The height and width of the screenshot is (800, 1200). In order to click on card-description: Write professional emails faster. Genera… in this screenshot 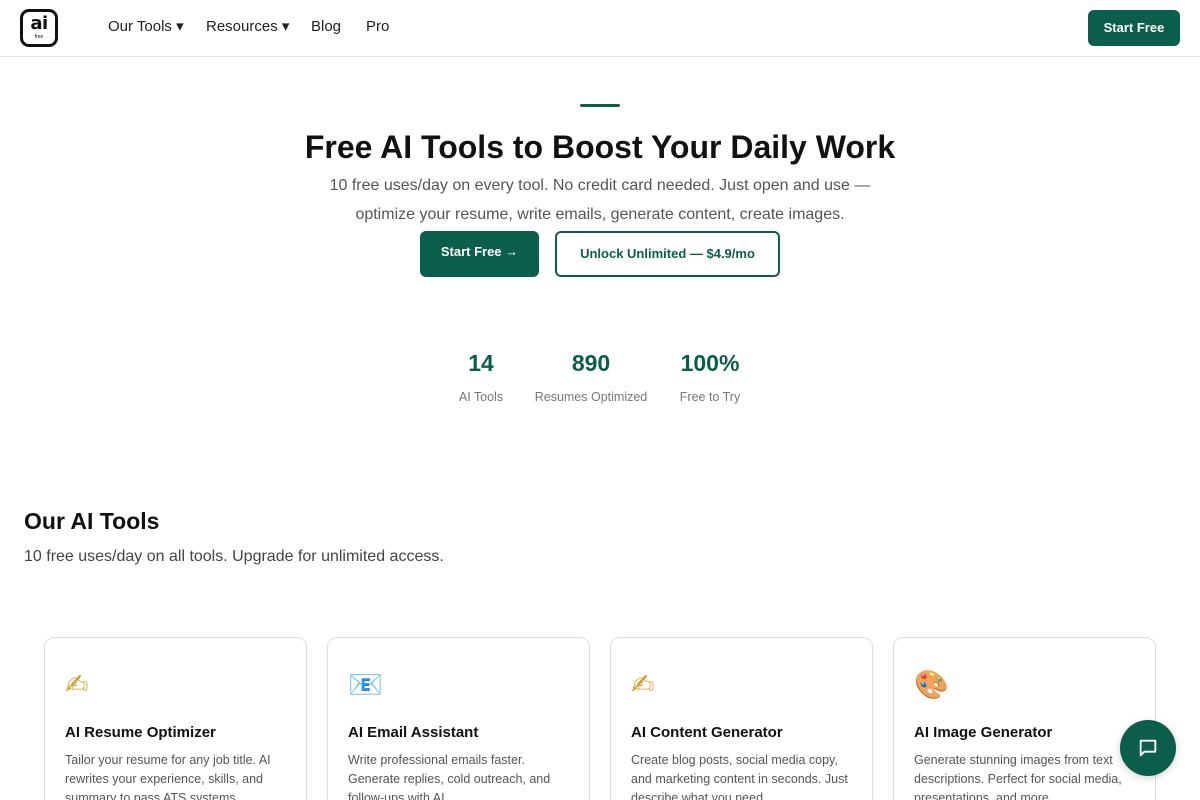, I will do `click(449, 776)`.